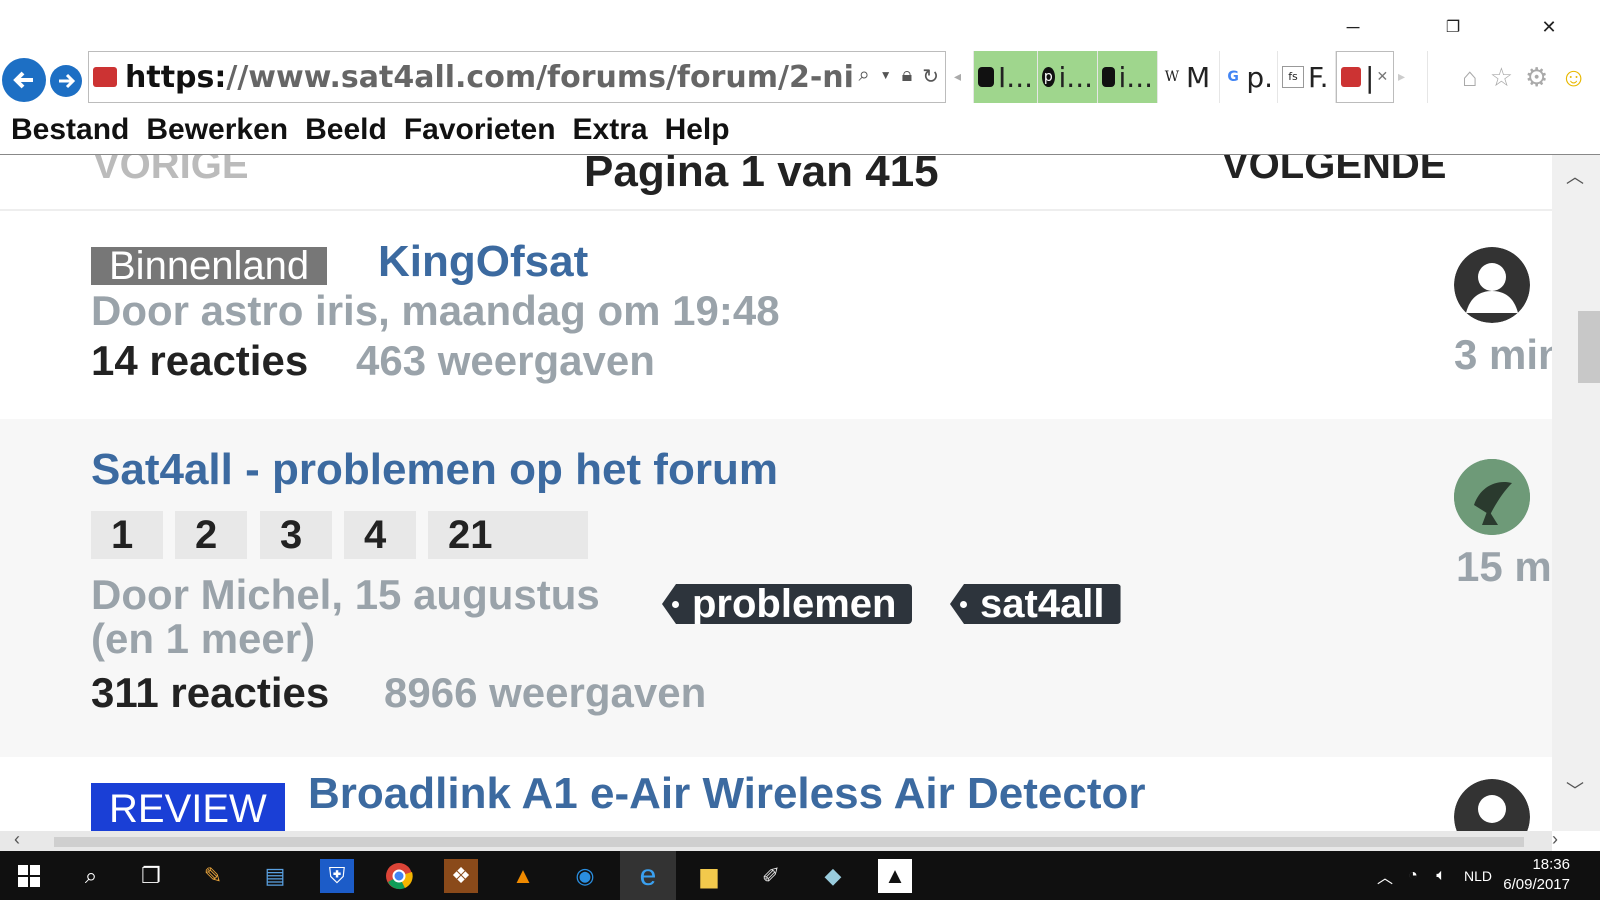 Image resolution: width=1600 pixels, height=900 pixels. I want to click on app-icon-2: ▤, so click(275, 876).